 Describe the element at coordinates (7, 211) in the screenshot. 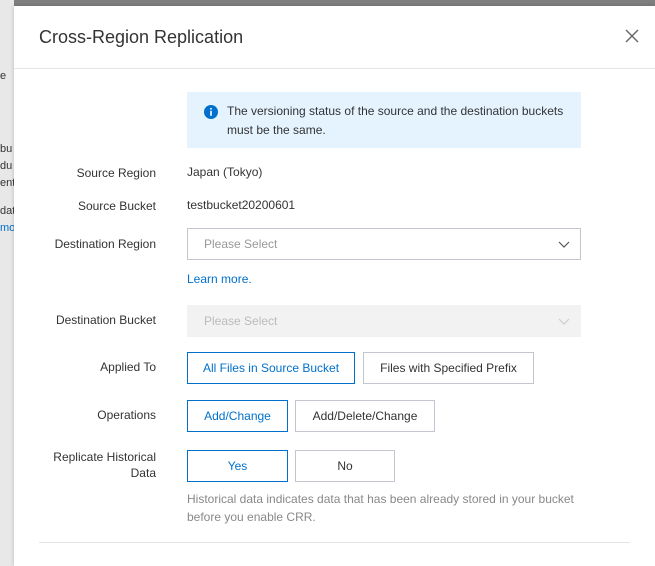

I see `background-text: dat` at that location.